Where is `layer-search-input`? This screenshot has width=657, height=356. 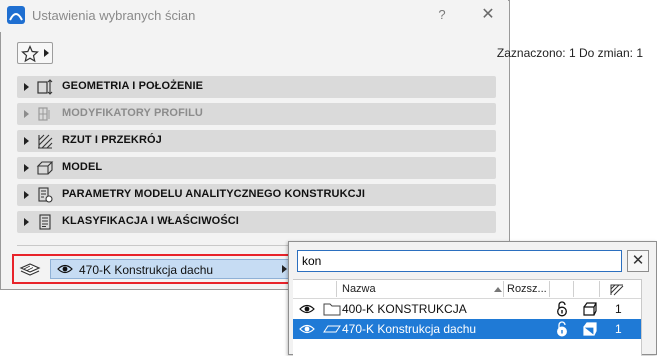
layer-search-input is located at coordinates (459, 261).